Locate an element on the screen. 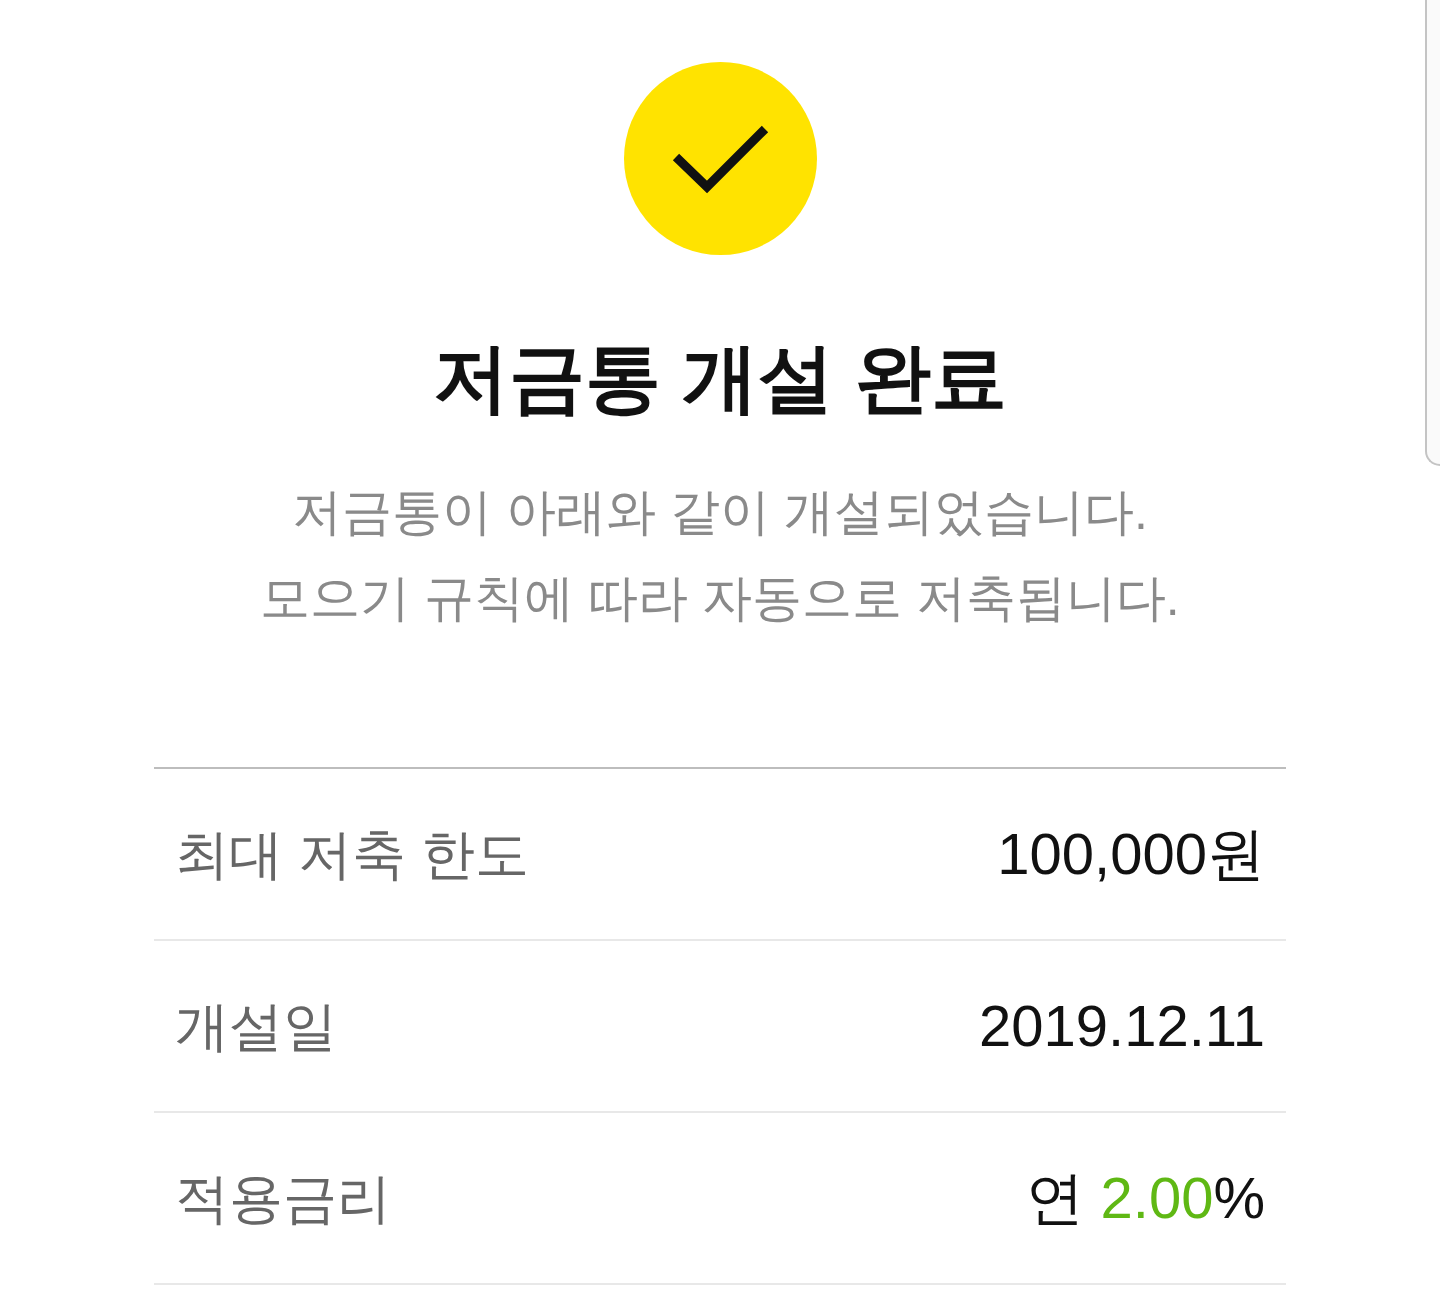 The height and width of the screenshot is (1309, 1440). detail-label: 최대 저축 한도 is located at coordinates (352, 854).